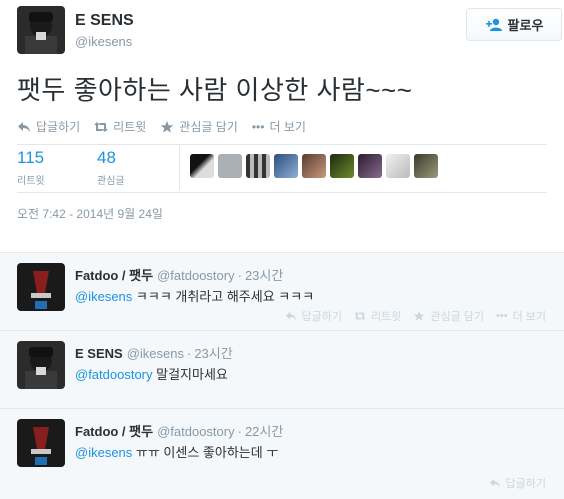 Image resolution: width=564 pixels, height=499 pixels. I want to click on add-user-icon, so click(493, 24).